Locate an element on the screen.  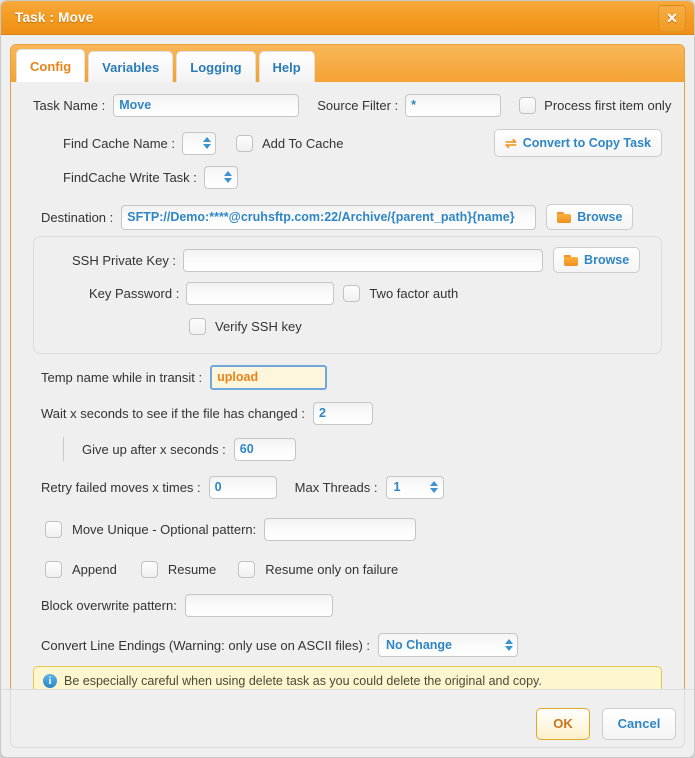
source-filter-input is located at coordinates (453, 105).